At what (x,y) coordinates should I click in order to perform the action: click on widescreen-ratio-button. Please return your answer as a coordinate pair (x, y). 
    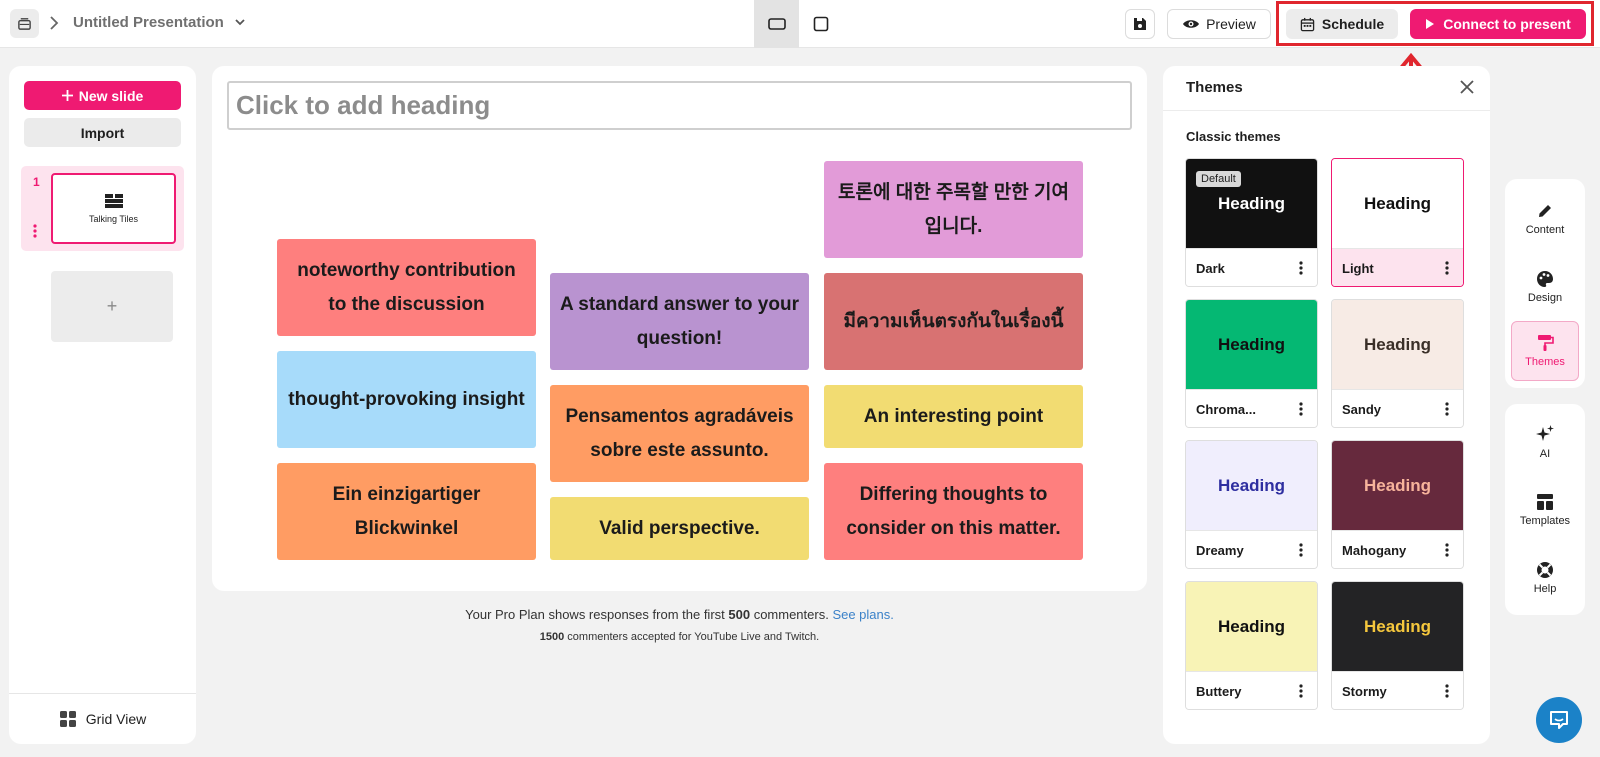
    Looking at the image, I should click on (776, 24).